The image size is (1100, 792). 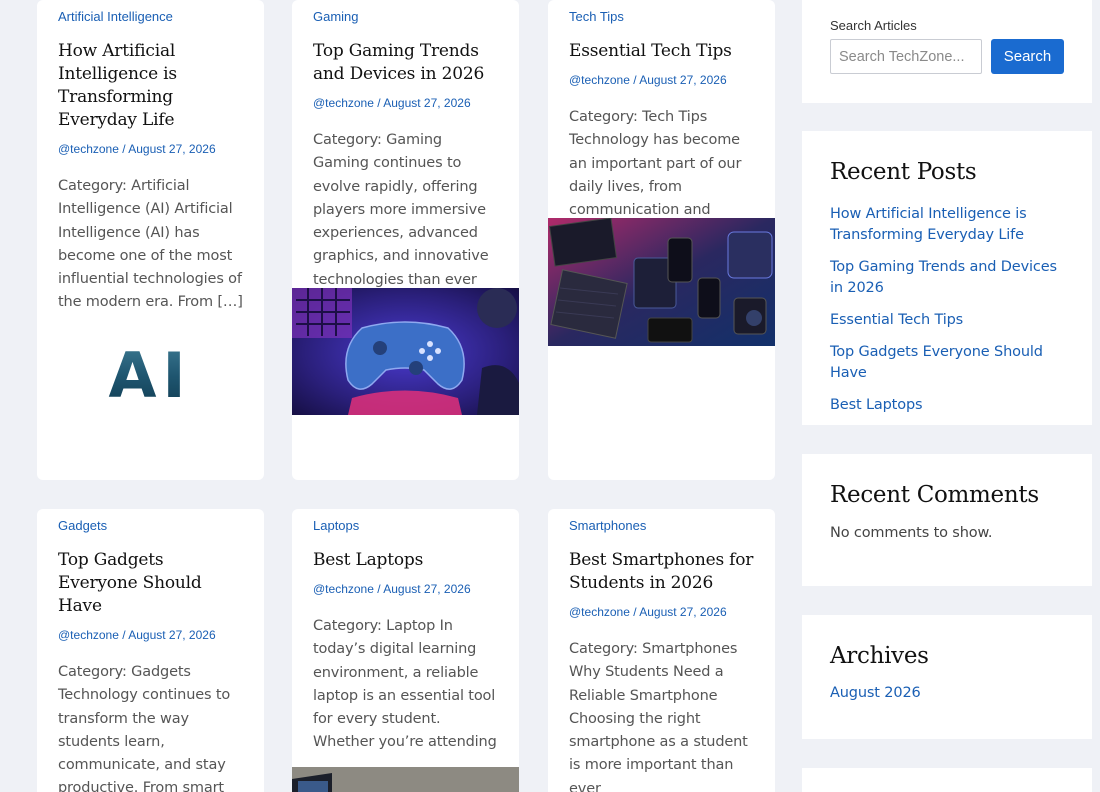 What do you see at coordinates (405, 560) in the screenshot?
I see `post-title-link: Best Laptops` at bounding box center [405, 560].